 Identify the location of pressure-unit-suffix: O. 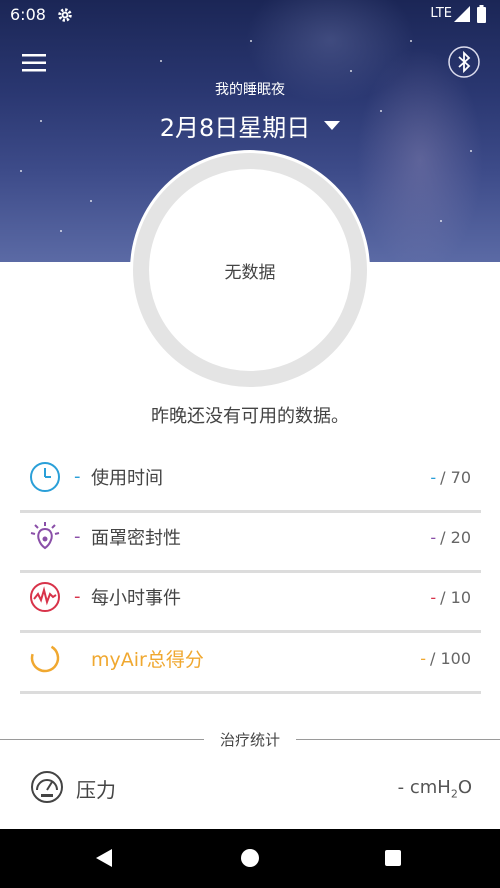
(464, 787).